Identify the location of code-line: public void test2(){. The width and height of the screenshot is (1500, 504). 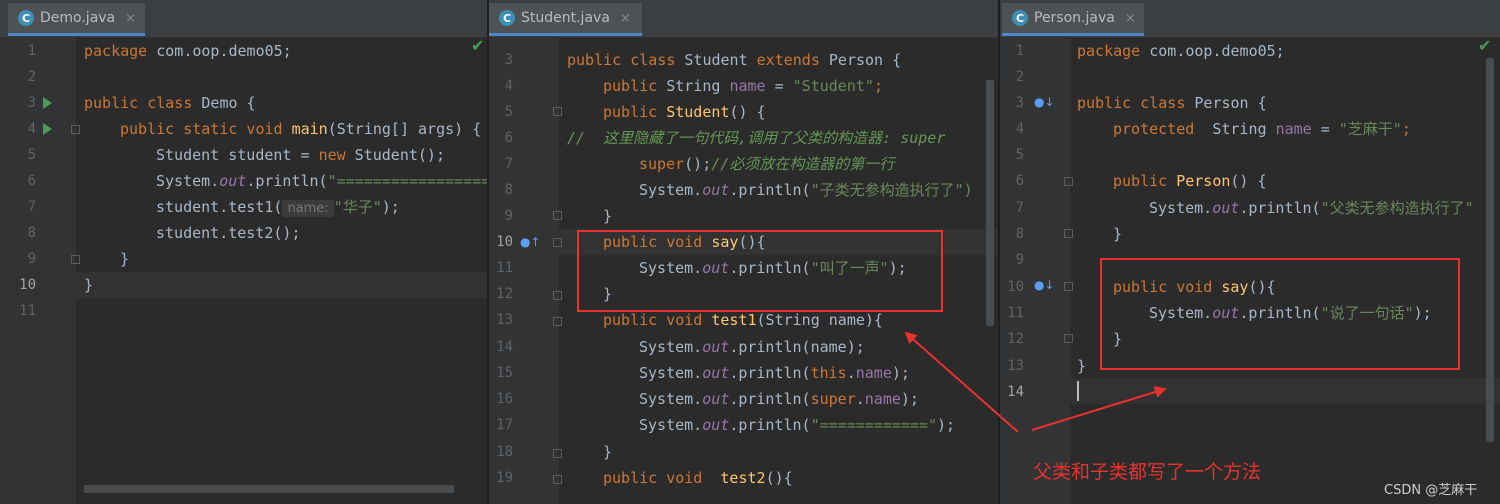
(698, 478).